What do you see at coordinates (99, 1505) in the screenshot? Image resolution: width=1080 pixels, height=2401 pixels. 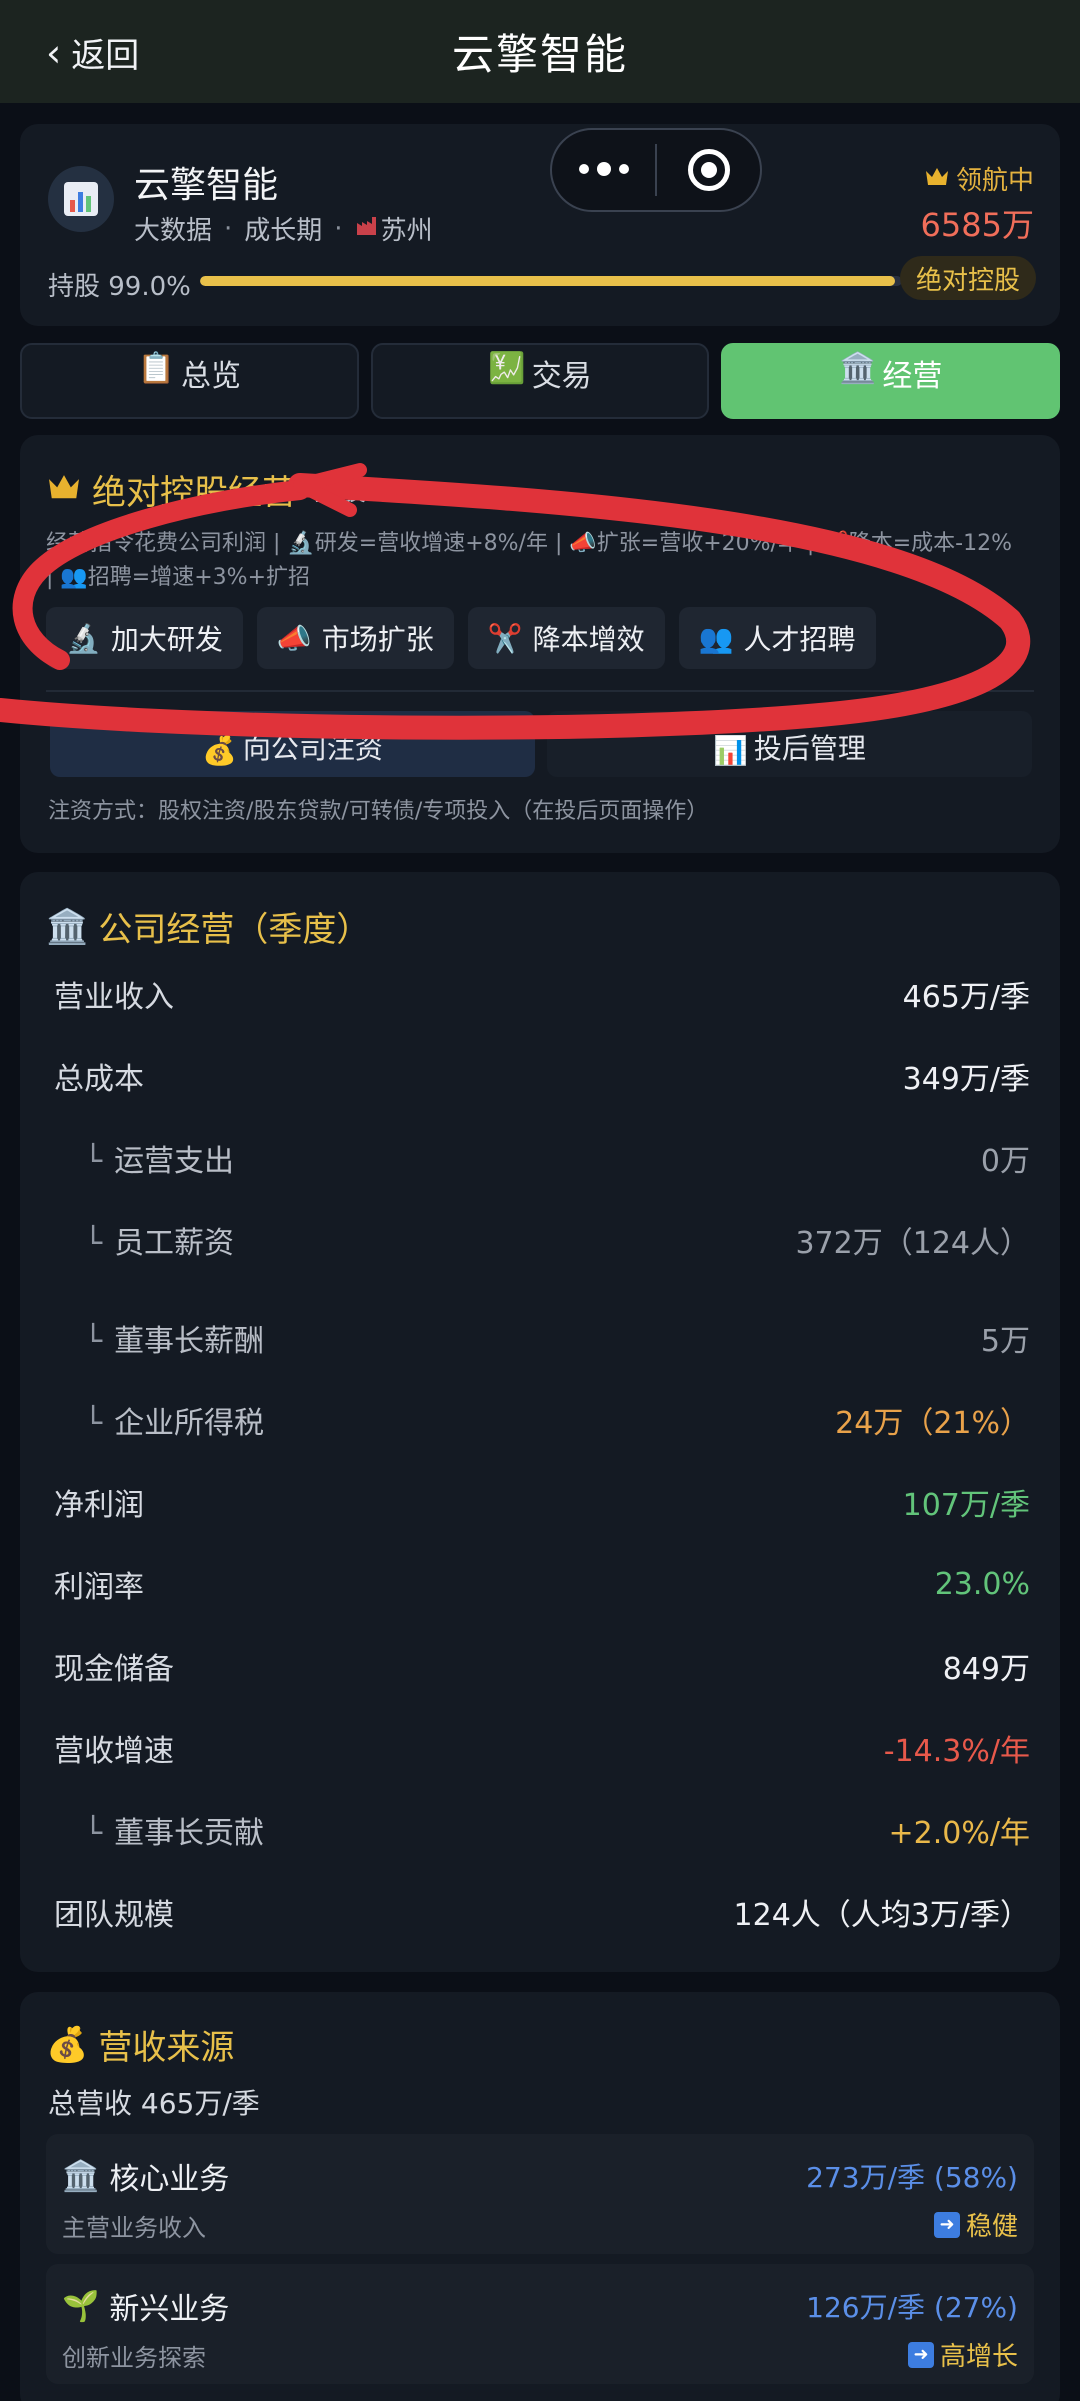 I see `metric-label: 净利润` at bounding box center [99, 1505].